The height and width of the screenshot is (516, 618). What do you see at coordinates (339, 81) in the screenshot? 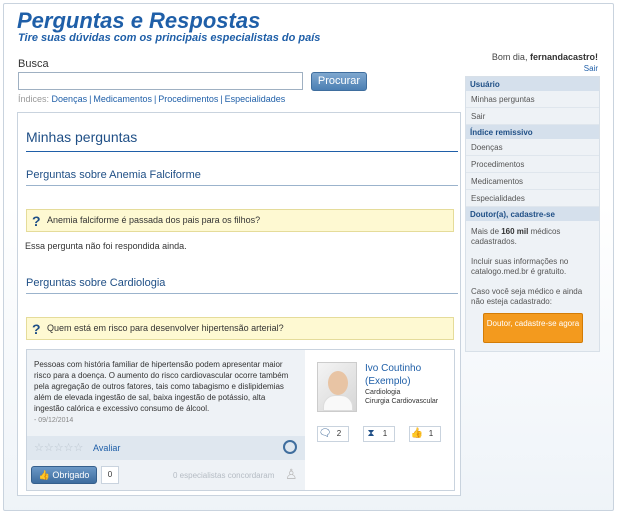
I see `search-button: Procurar` at bounding box center [339, 81].